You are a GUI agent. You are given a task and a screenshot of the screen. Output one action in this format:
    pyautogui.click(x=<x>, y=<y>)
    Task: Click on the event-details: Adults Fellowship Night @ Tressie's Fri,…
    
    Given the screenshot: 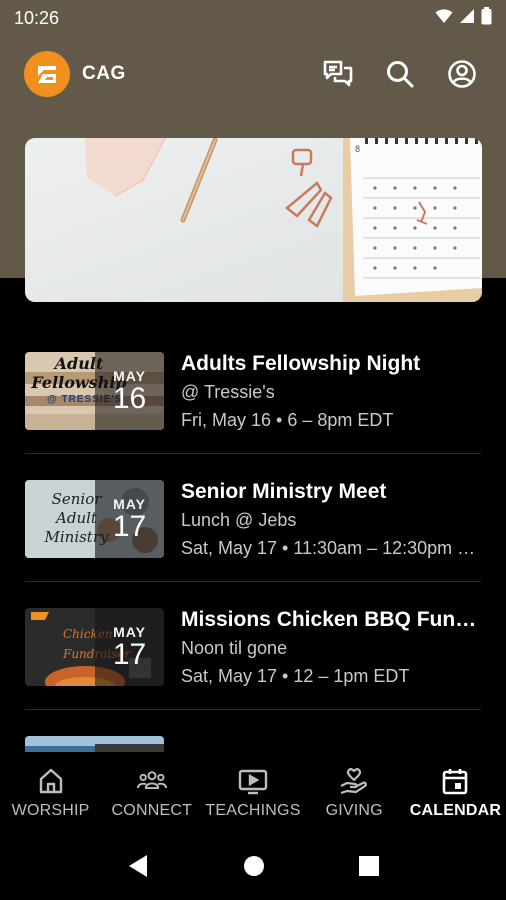 What is the action you would take?
    pyautogui.click(x=331, y=392)
    